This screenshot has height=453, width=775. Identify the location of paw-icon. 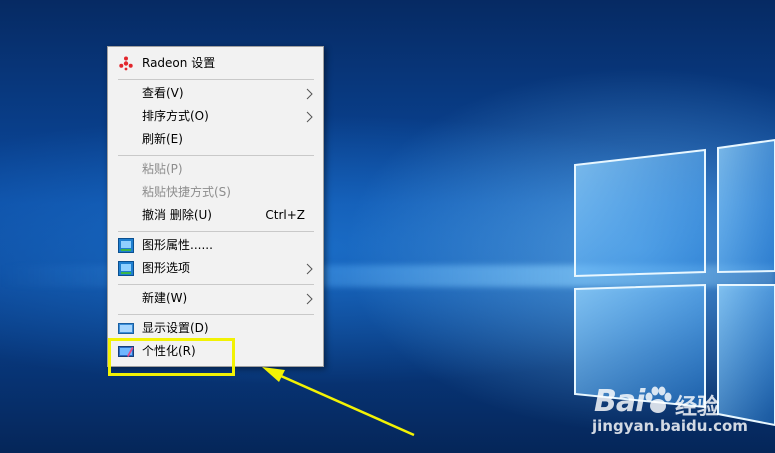
(658, 399).